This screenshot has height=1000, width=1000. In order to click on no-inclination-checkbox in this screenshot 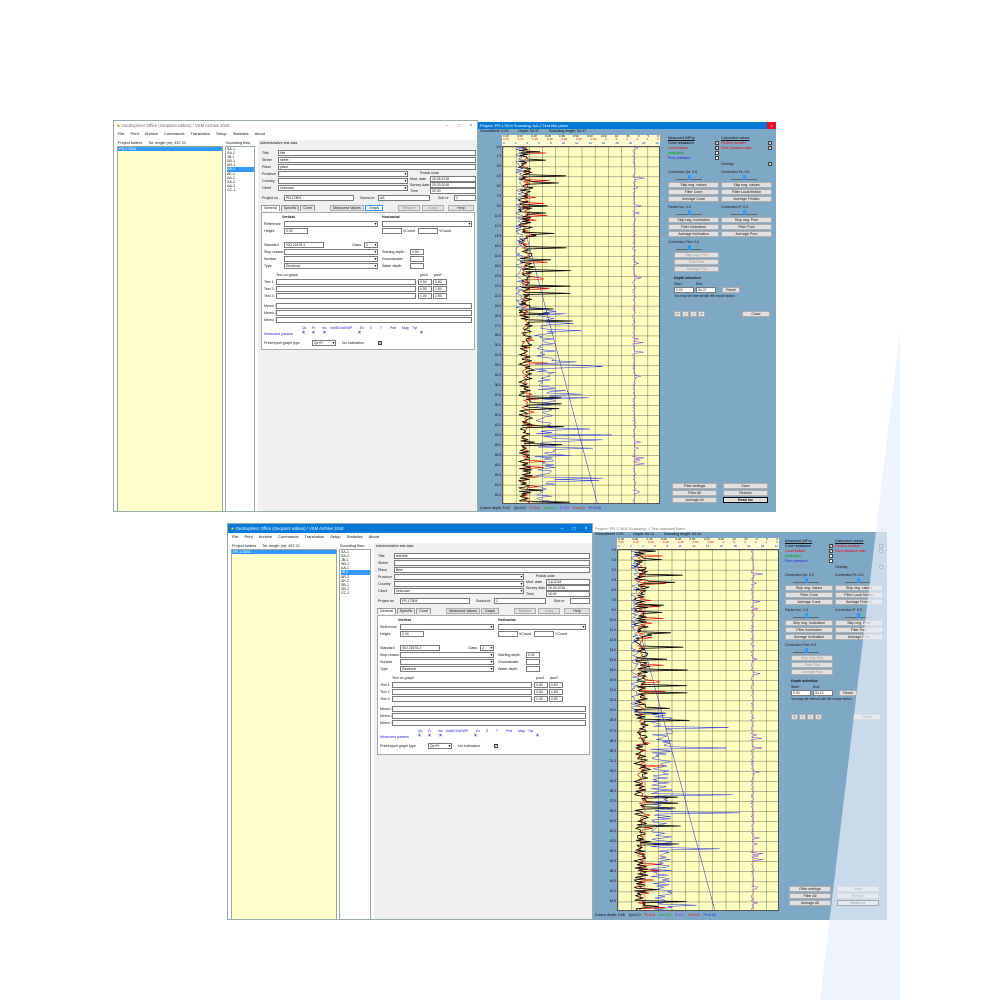, I will do `click(380, 342)`.